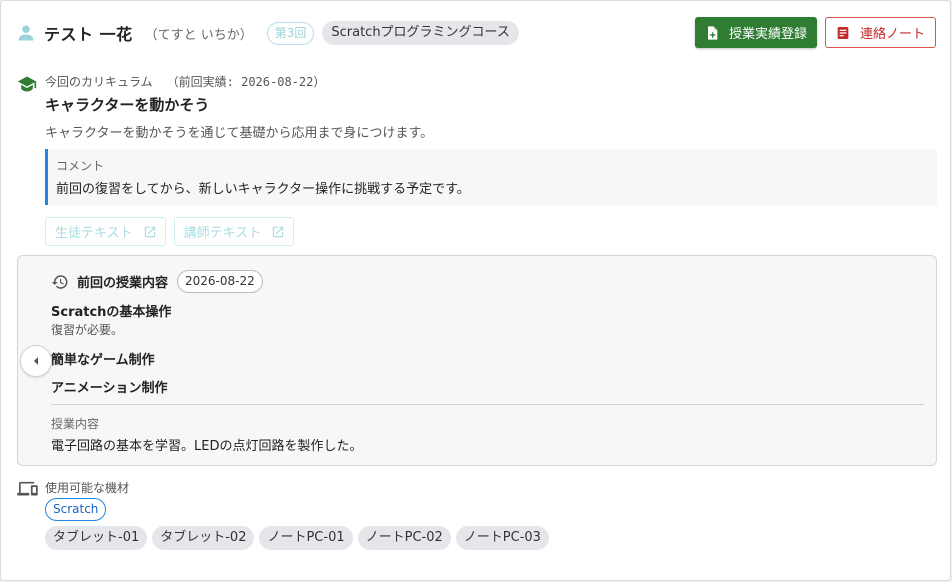  What do you see at coordinates (80, 166) in the screenshot?
I see `comment-label: コメント` at bounding box center [80, 166].